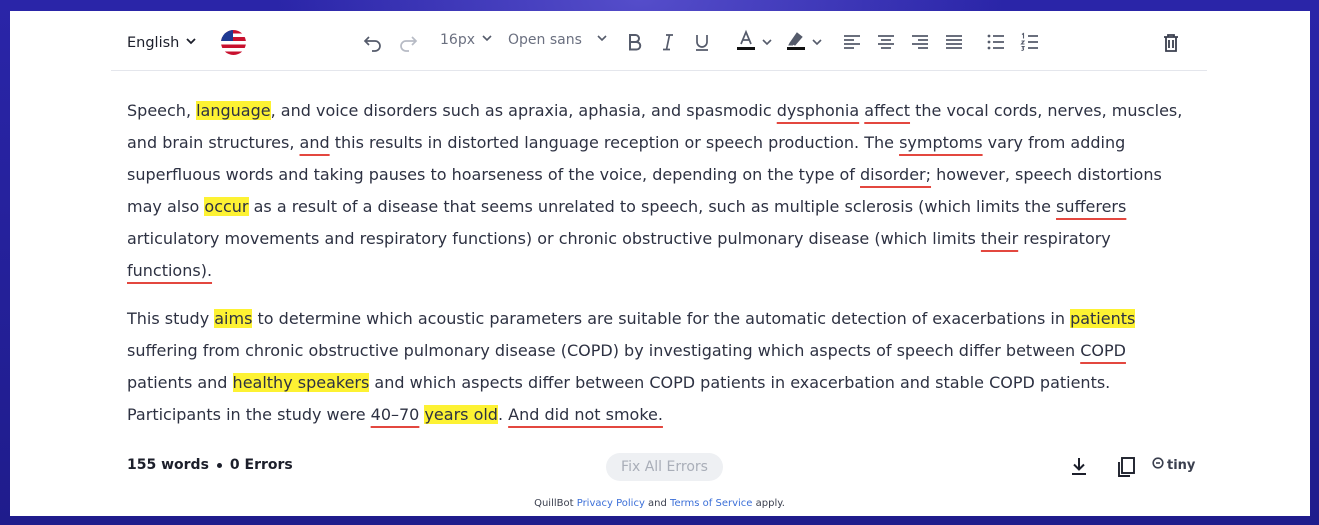  Describe the element at coordinates (886, 42) in the screenshot. I see `align-center-icon` at that location.